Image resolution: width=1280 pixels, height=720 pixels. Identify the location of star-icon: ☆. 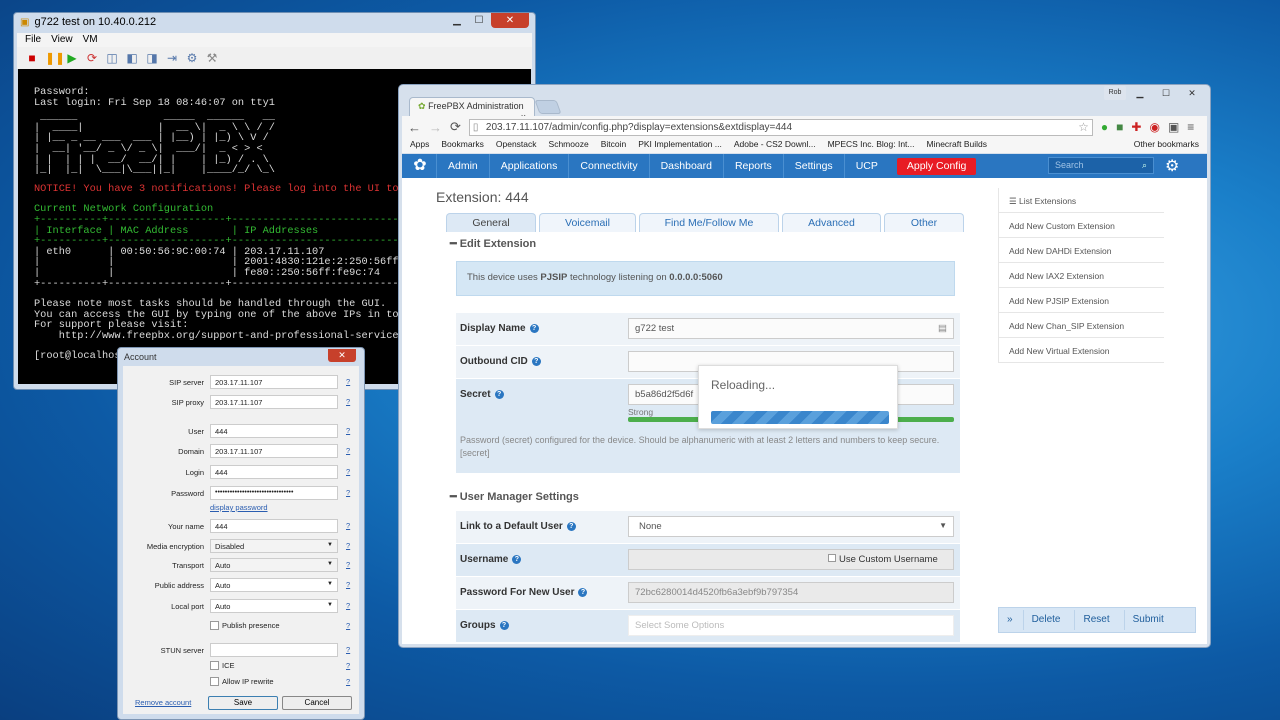
(1083, 127).